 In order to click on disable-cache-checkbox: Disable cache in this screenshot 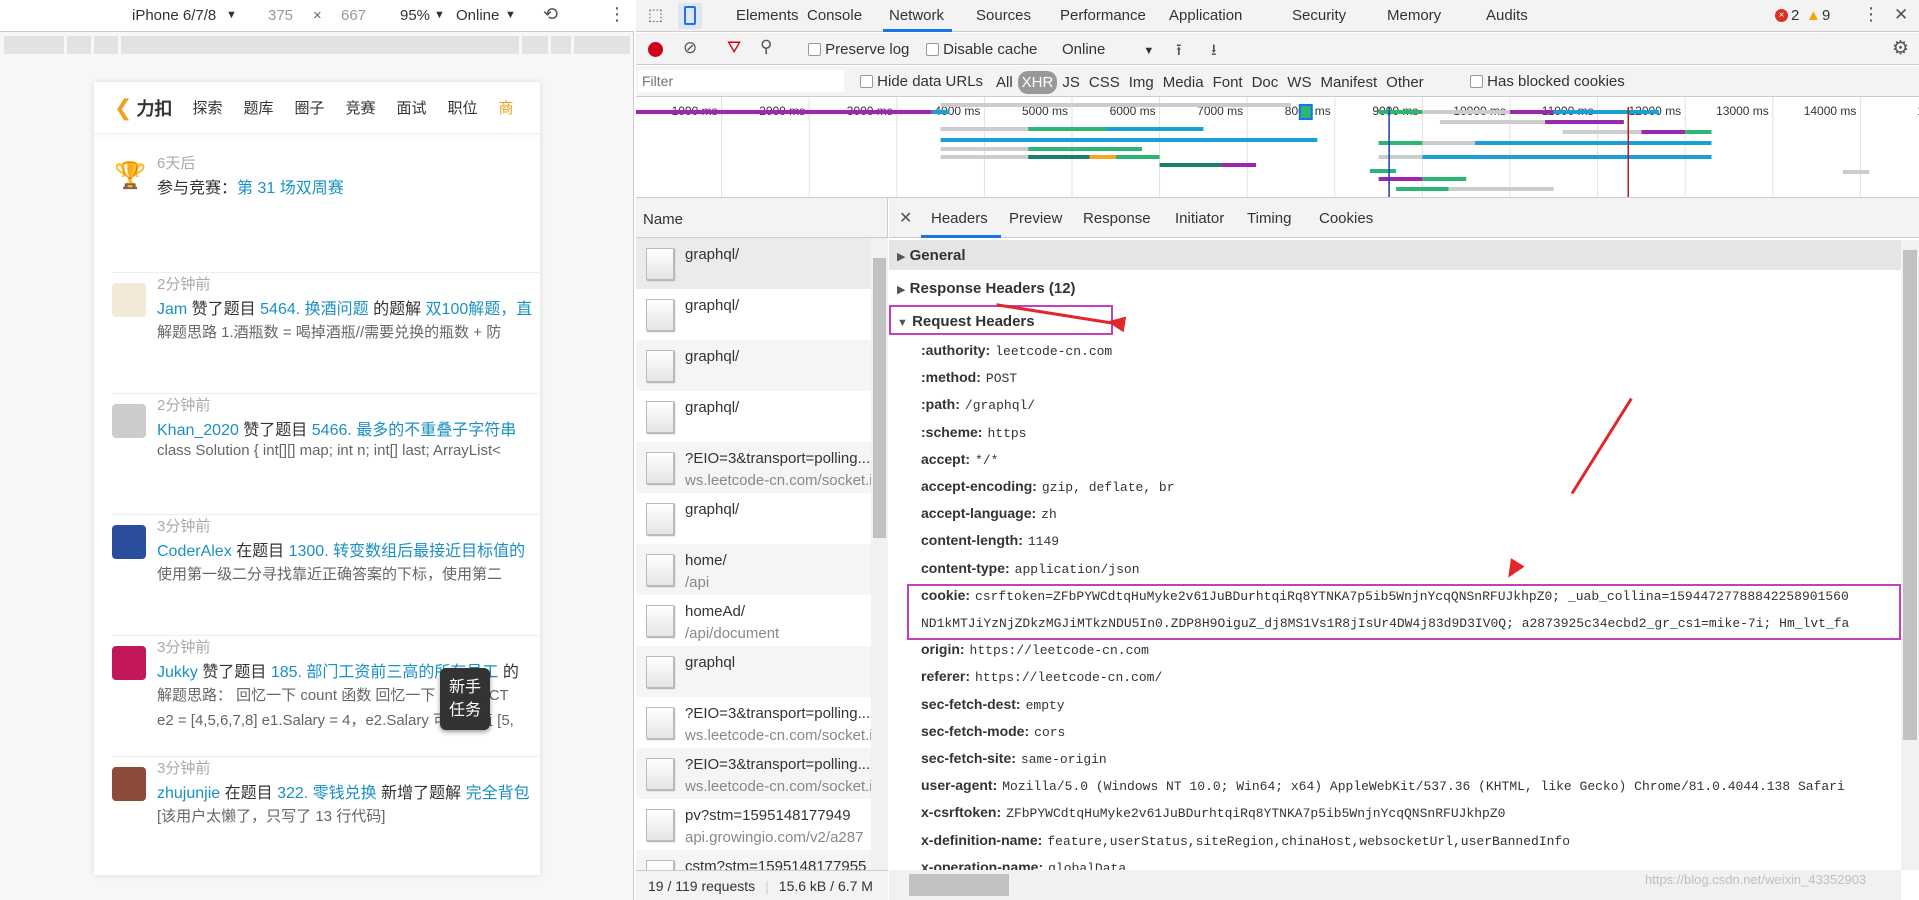, I will do `click(981, 49)`.